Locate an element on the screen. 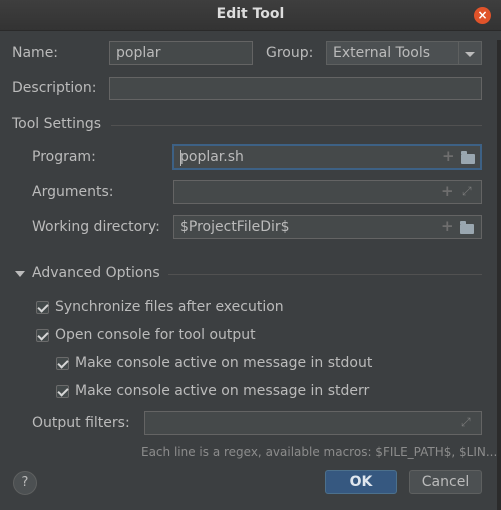 The height and width of the screenshot is (510, 501). name-value: poplar is located at coordinates (138, 53).